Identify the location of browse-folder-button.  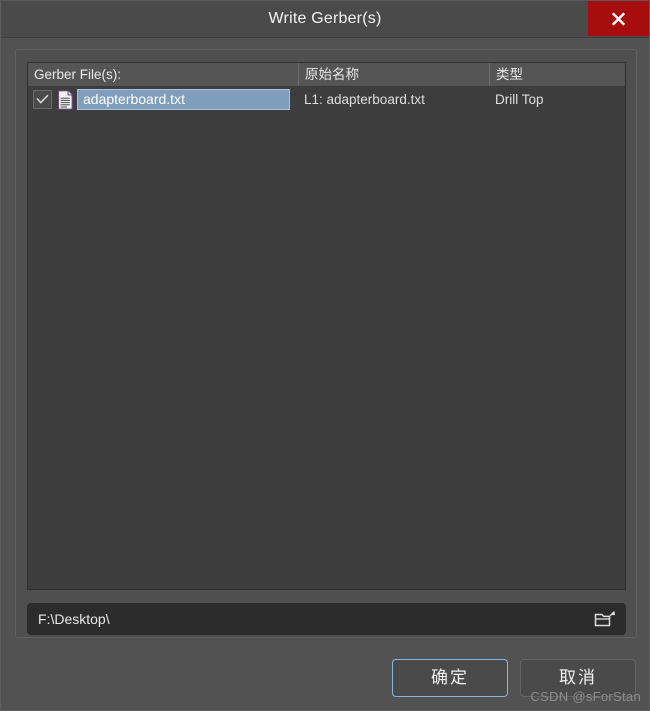
(605, 619).